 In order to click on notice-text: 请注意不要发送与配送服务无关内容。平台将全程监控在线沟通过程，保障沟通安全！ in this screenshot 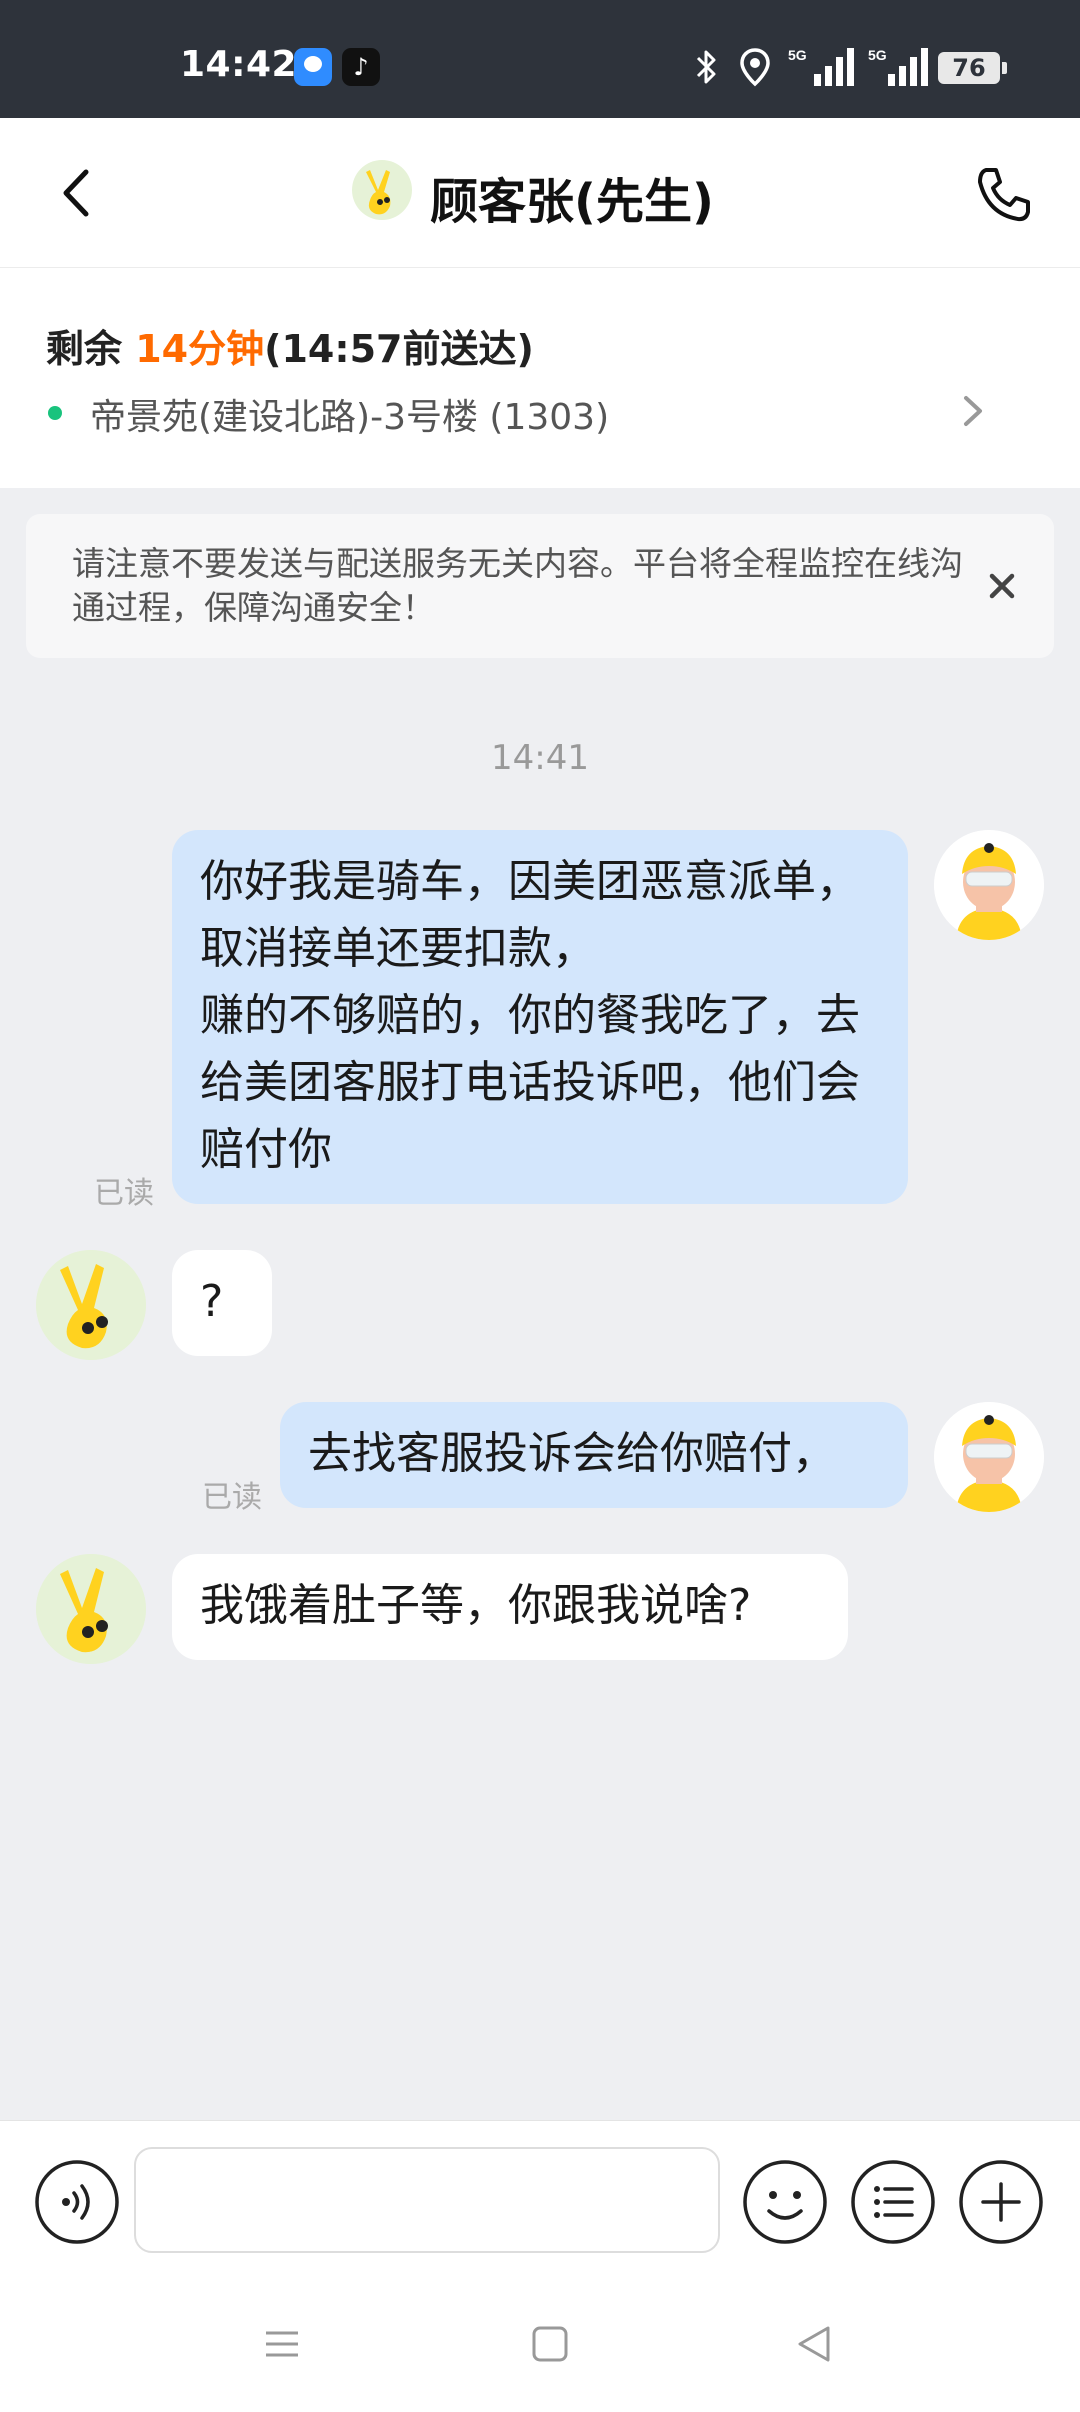, I will do `click(517, 585)`.